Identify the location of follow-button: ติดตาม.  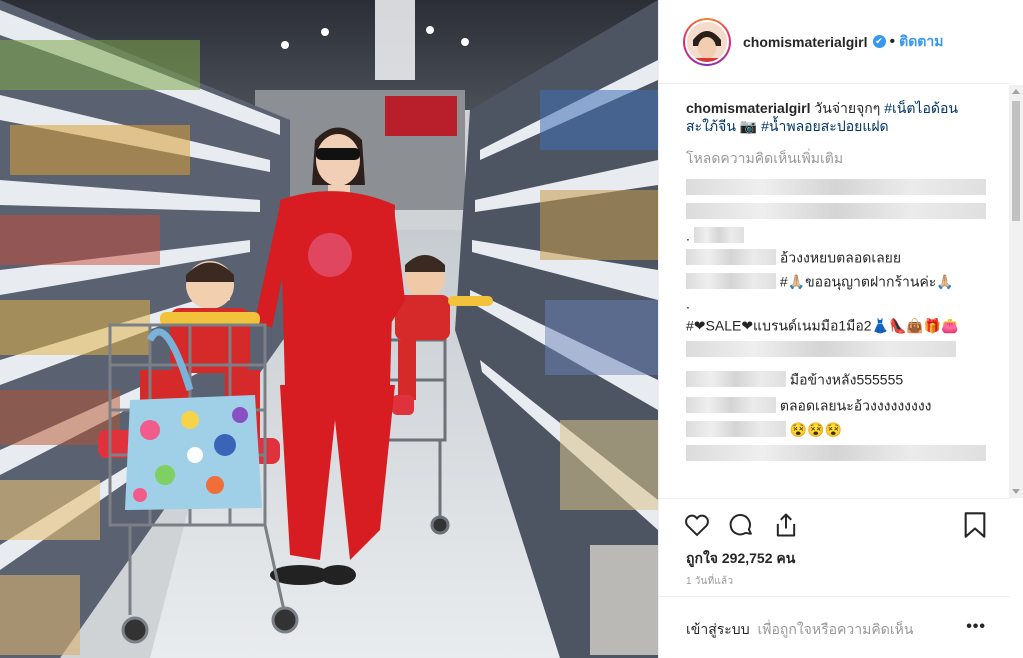
(921, 42).